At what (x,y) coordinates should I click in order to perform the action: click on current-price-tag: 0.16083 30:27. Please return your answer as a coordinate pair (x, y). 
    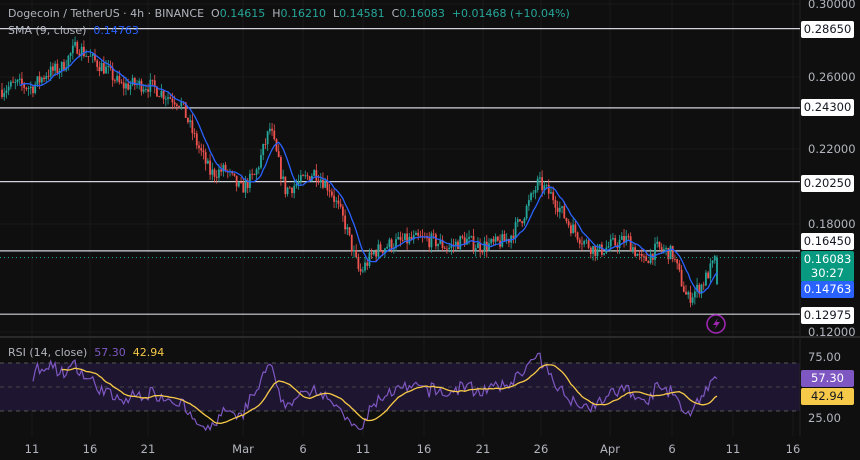
    Looking at the image, I should click on (827, 266).